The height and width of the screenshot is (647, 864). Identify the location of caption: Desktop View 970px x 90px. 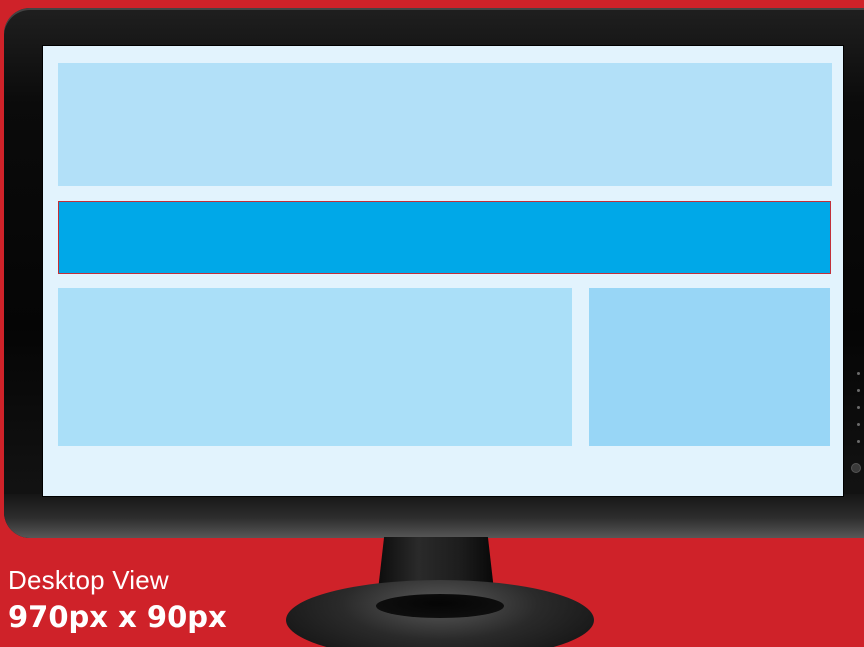
(117, 600).